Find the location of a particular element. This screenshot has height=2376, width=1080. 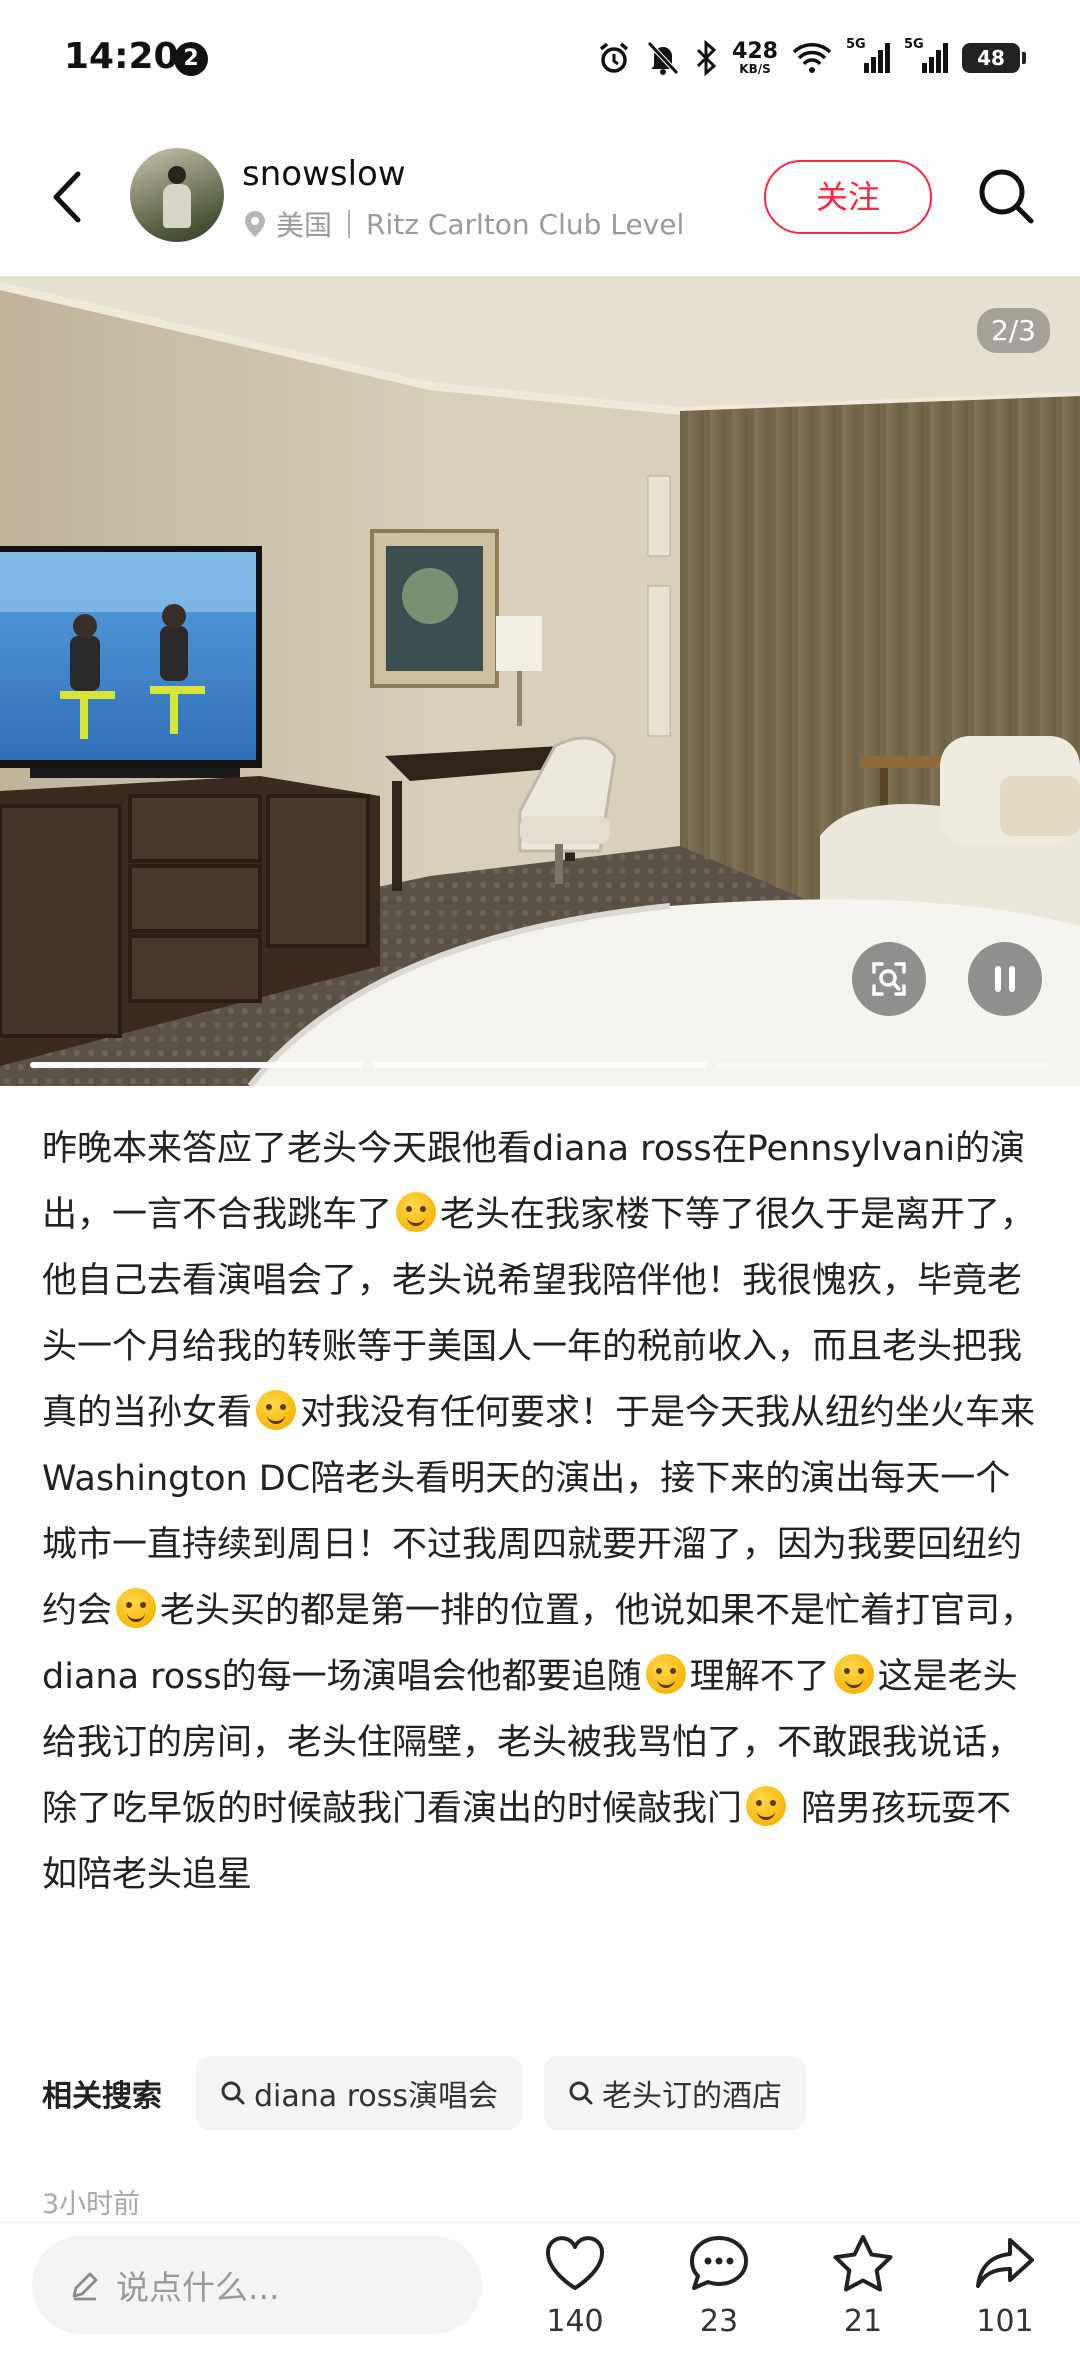

signal-1-label: 5G is located at coordinates (856, 44).